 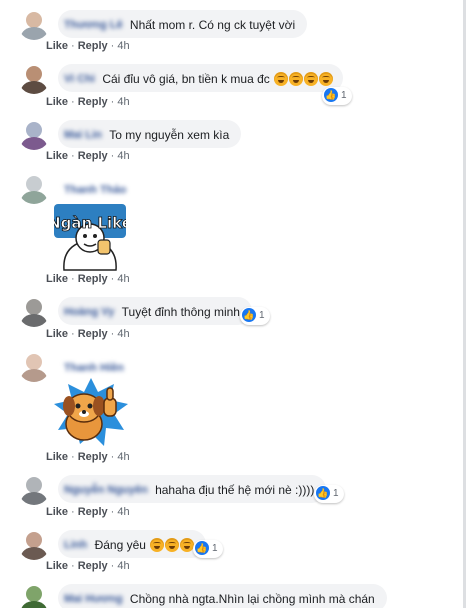 I want to click on comment-bubble: Linh Đáng yêu, so click(x=132, y=544).